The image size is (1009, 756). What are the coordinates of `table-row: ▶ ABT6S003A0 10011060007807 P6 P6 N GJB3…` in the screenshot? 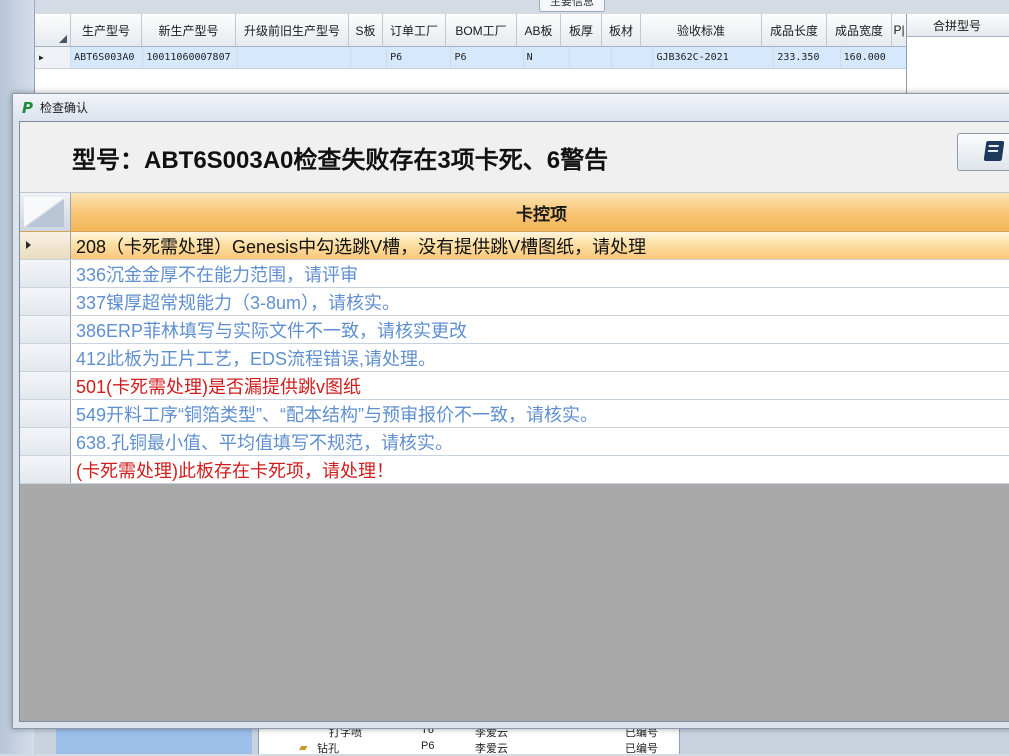 It's located at (471, 58).